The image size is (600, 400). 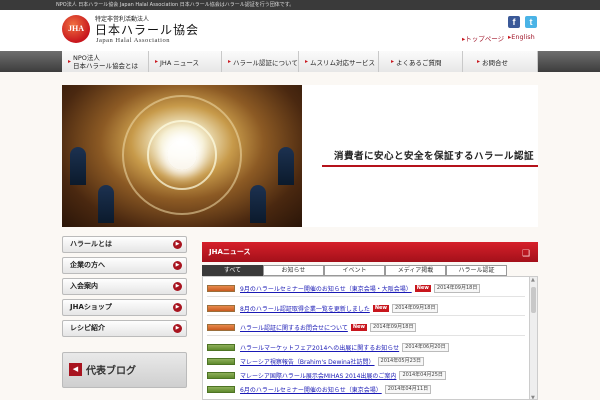 I want to click on news-title-link: マレーシア国際ハラール展示会MIHAS 2014出展のご案内, so click(x=318, y=375).